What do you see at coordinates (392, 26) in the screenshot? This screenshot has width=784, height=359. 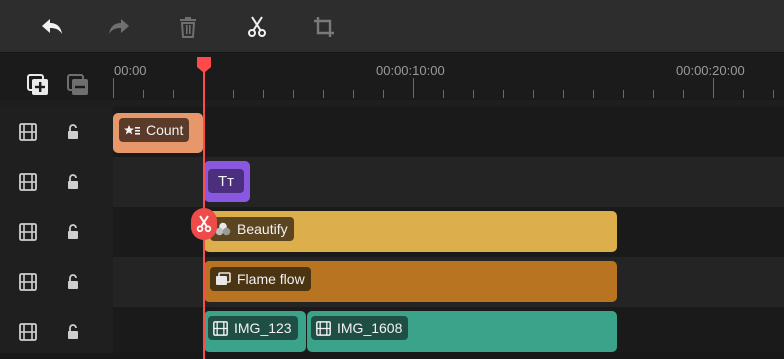 I see `editing-toolbar` at bounding box center [392, 26].